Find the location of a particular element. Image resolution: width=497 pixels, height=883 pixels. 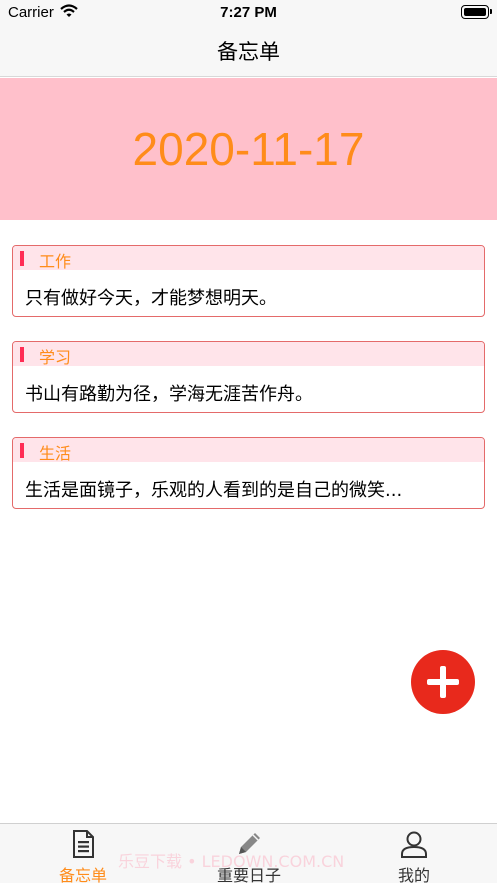

add-memo-button is located at coordinates (443, 682).